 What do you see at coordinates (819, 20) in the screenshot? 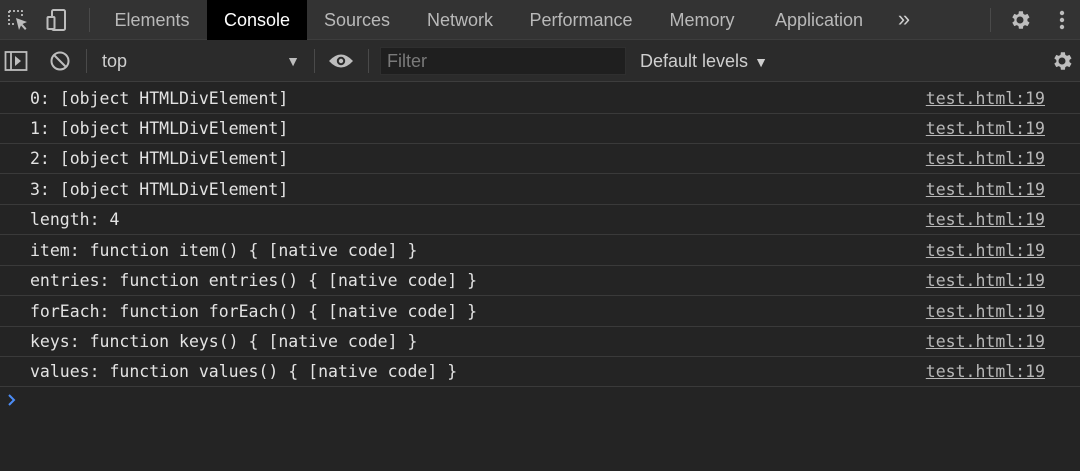
I see `tab-application: Application` at bounding box center [819, 20].